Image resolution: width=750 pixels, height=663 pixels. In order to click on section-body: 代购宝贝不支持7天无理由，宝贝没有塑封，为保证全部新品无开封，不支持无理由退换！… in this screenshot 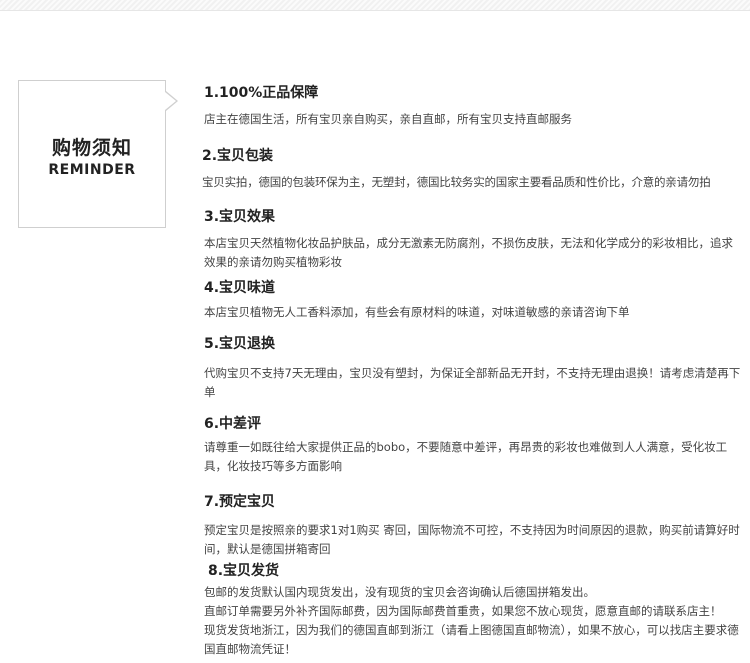, I will do `click(474, 383)`.